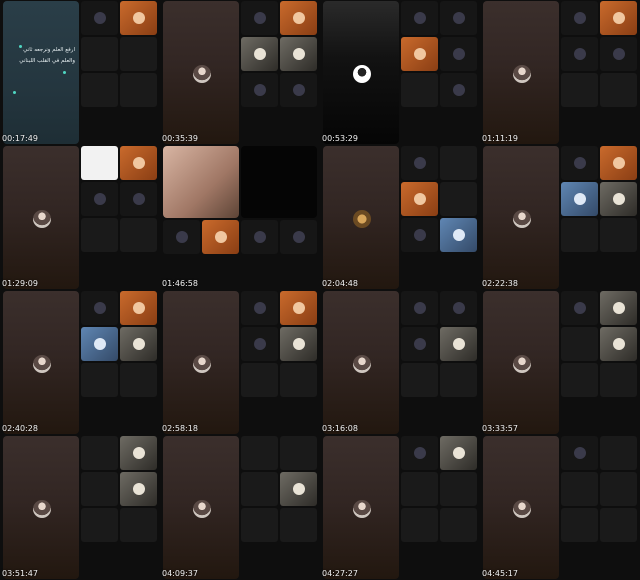 This screenshot has width=640, height=580. What do you see at coordinates (240, 362) in the screenshot?
I see `frame-thumbnail: 02:58:18` at bounding box center [240, 362].